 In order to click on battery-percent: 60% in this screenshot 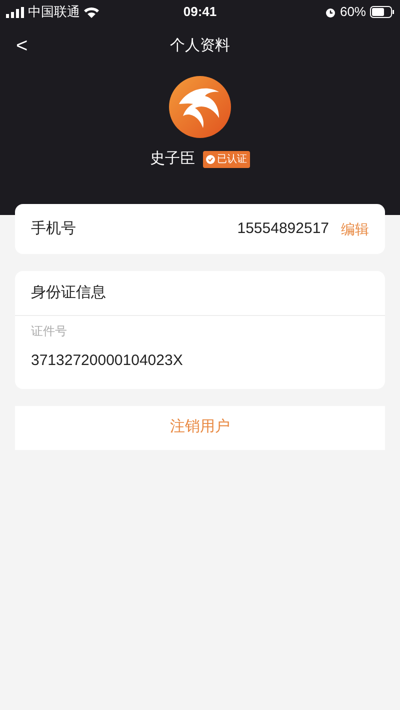, I will do `click(353, 12)`.